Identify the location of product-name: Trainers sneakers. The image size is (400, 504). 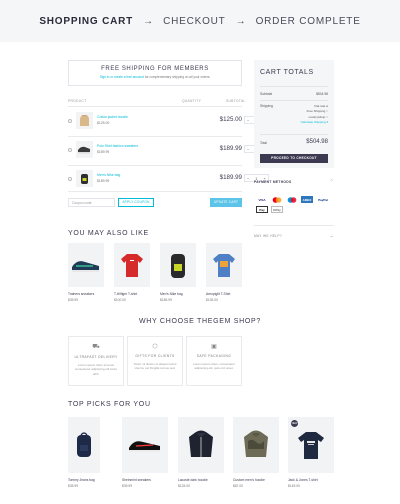
(86, 294).